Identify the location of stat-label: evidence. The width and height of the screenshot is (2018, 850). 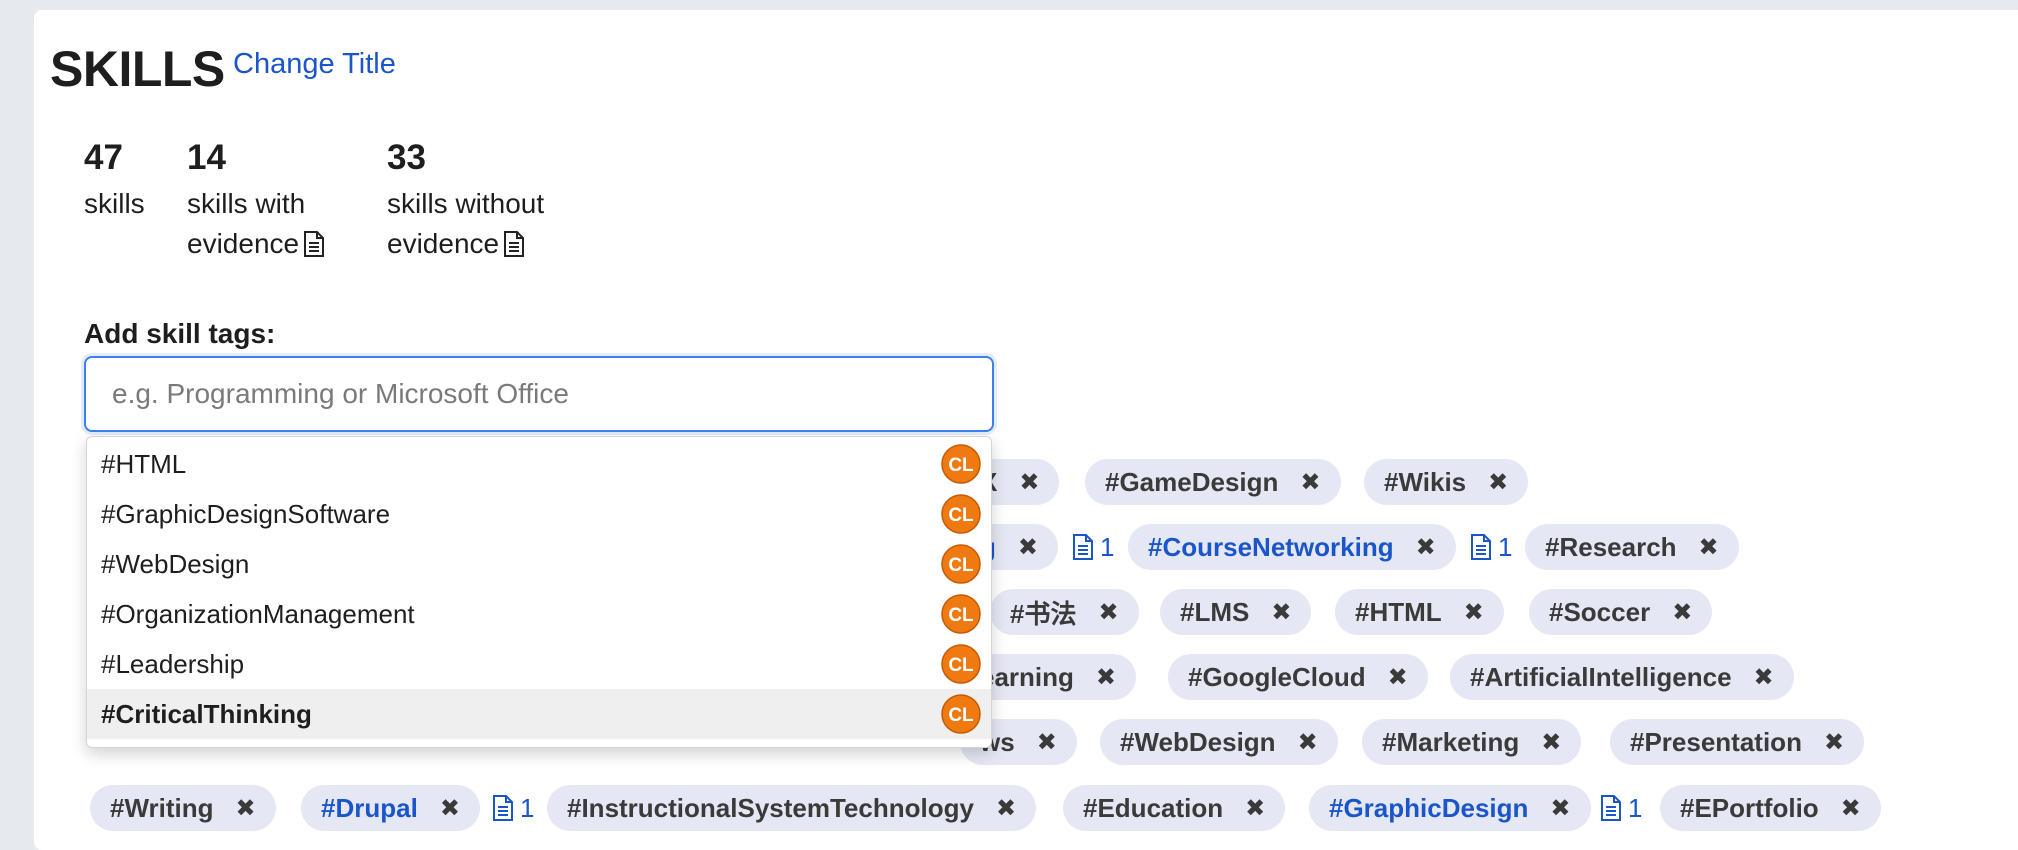
(243, 243).